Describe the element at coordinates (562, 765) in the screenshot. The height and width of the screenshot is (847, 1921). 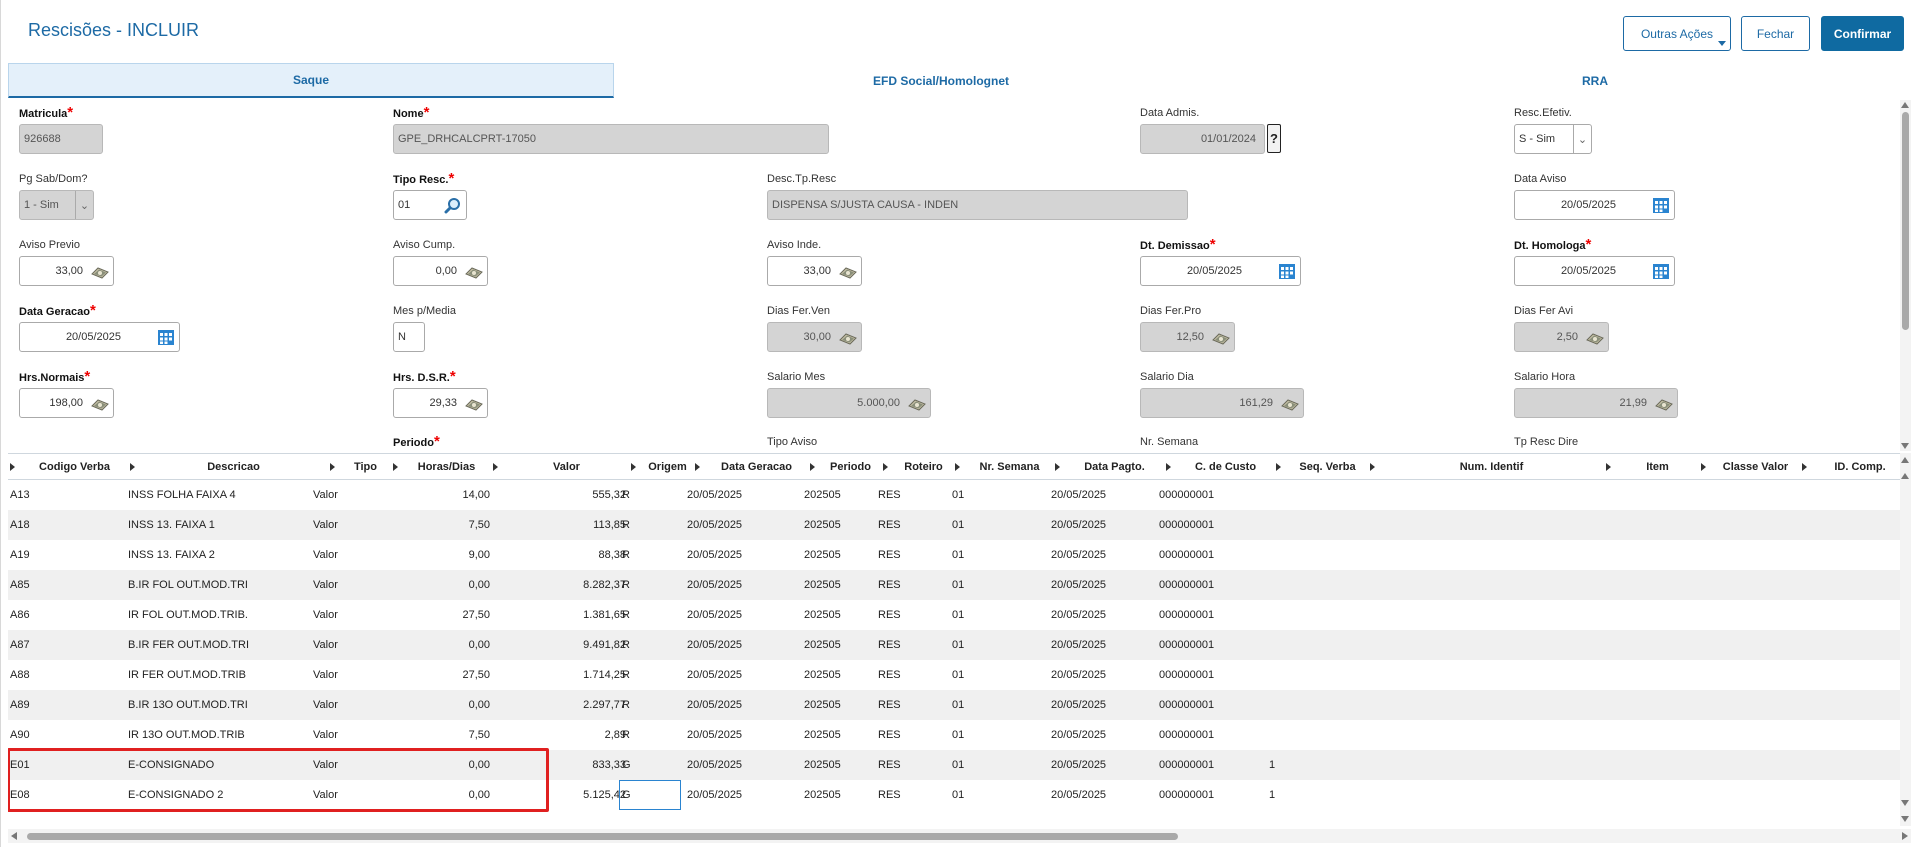
I see `table-cell: 833,33` at that location.